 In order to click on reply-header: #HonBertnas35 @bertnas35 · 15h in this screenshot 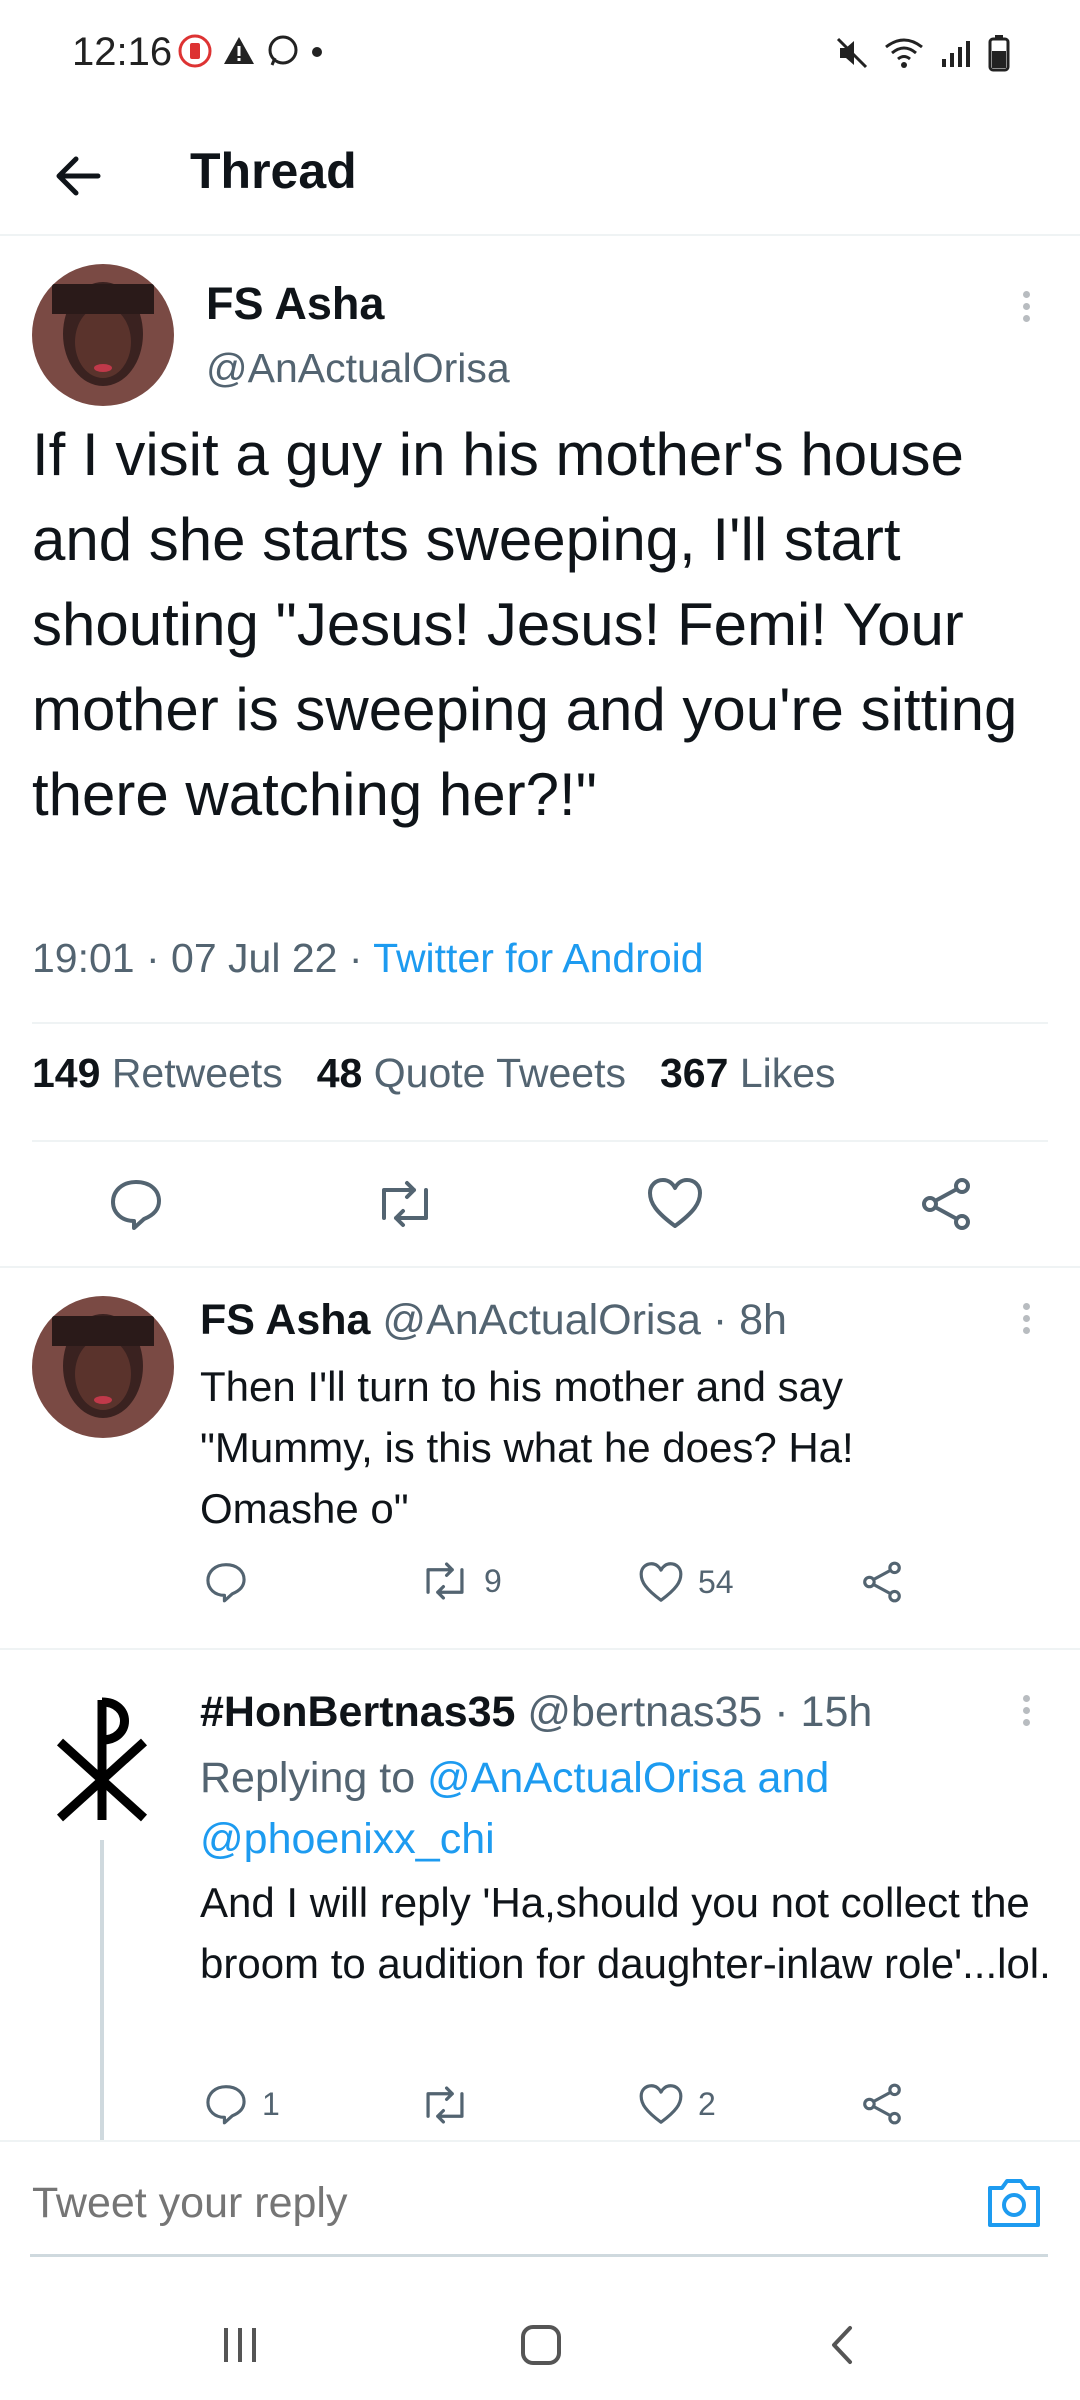, I will do `click(536, 1712)`.